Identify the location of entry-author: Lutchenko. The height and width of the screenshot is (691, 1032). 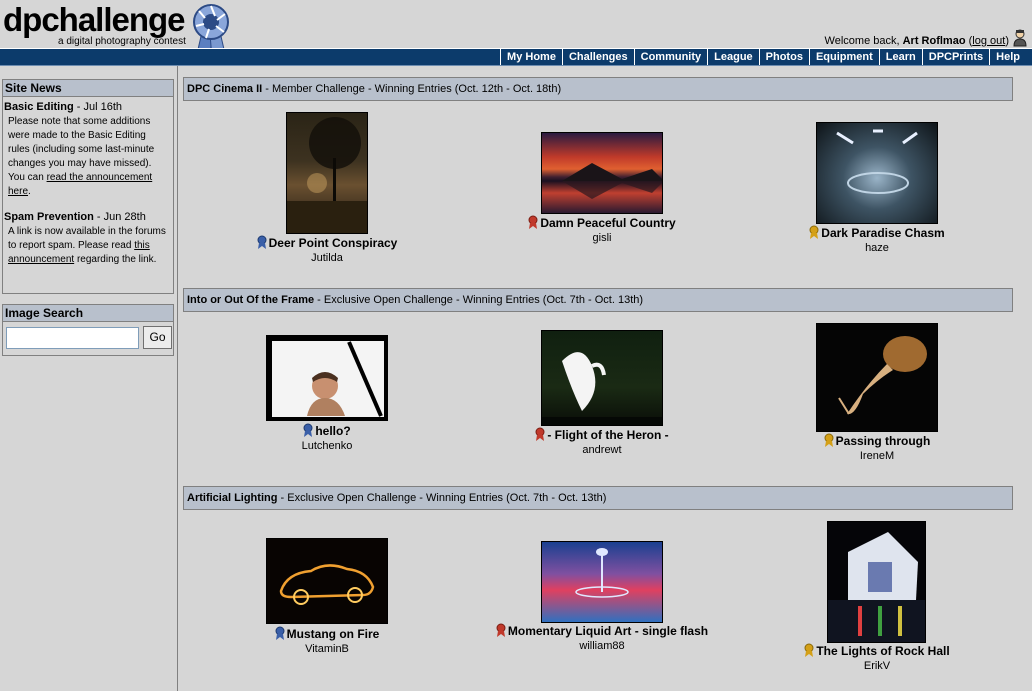
(327, 446).